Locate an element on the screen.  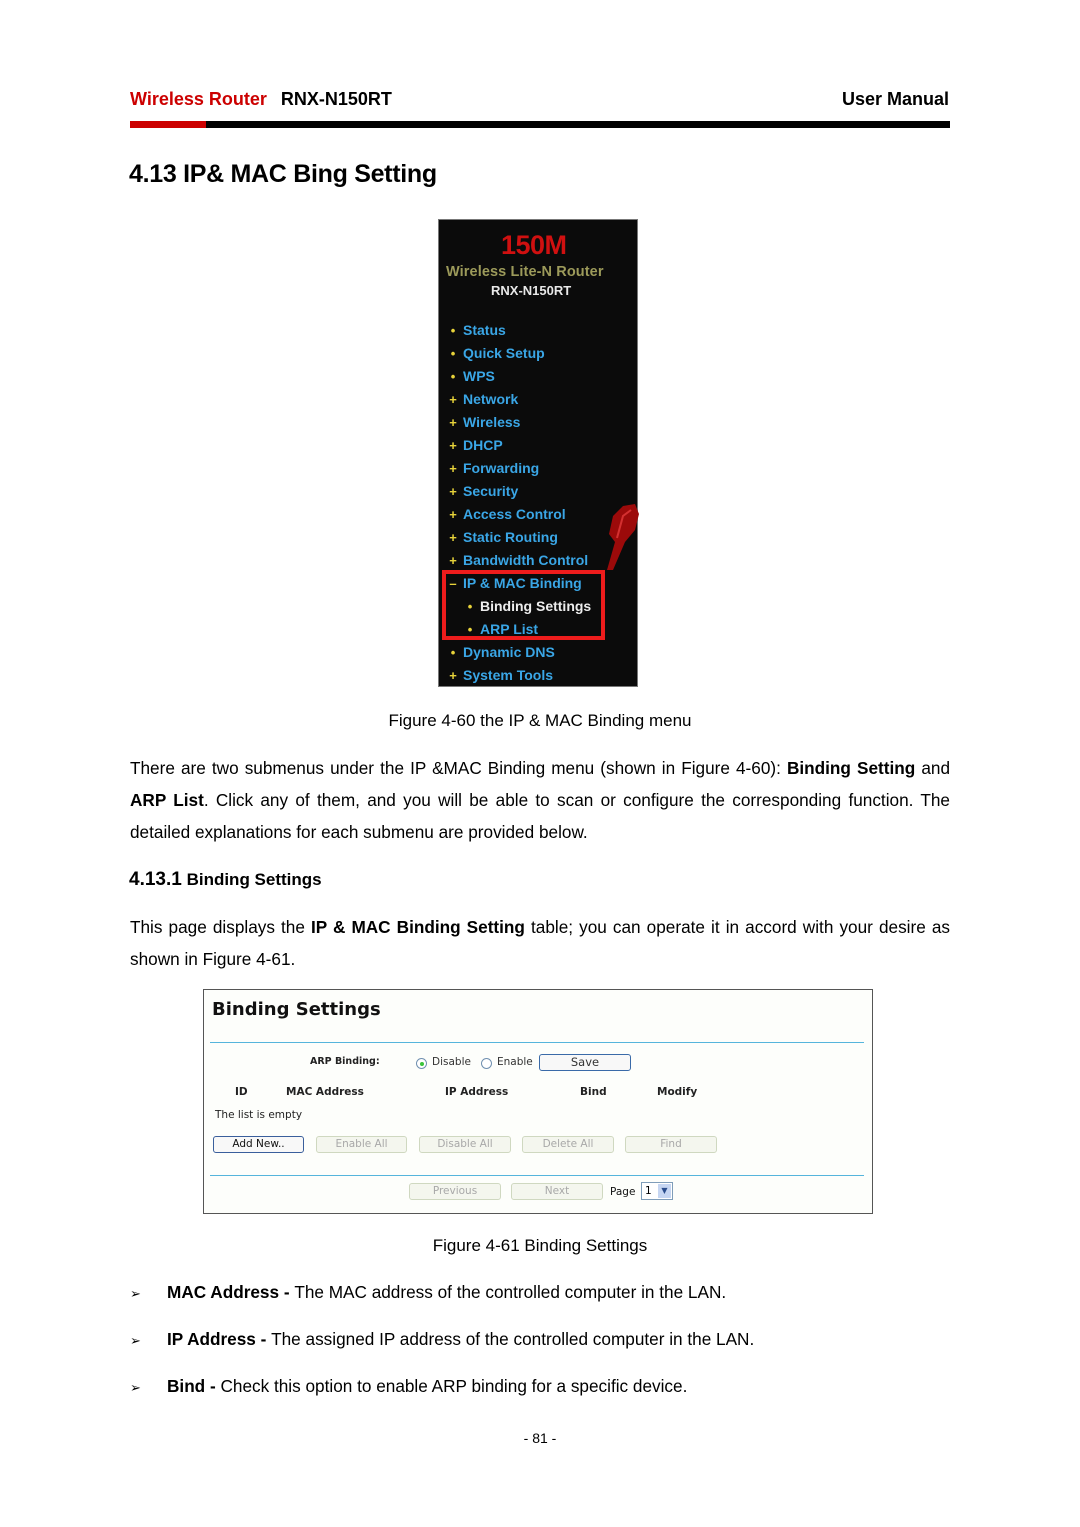
menu-item-bandwidth-control: + Bandwidth Control is located at coordinates (517, 560).